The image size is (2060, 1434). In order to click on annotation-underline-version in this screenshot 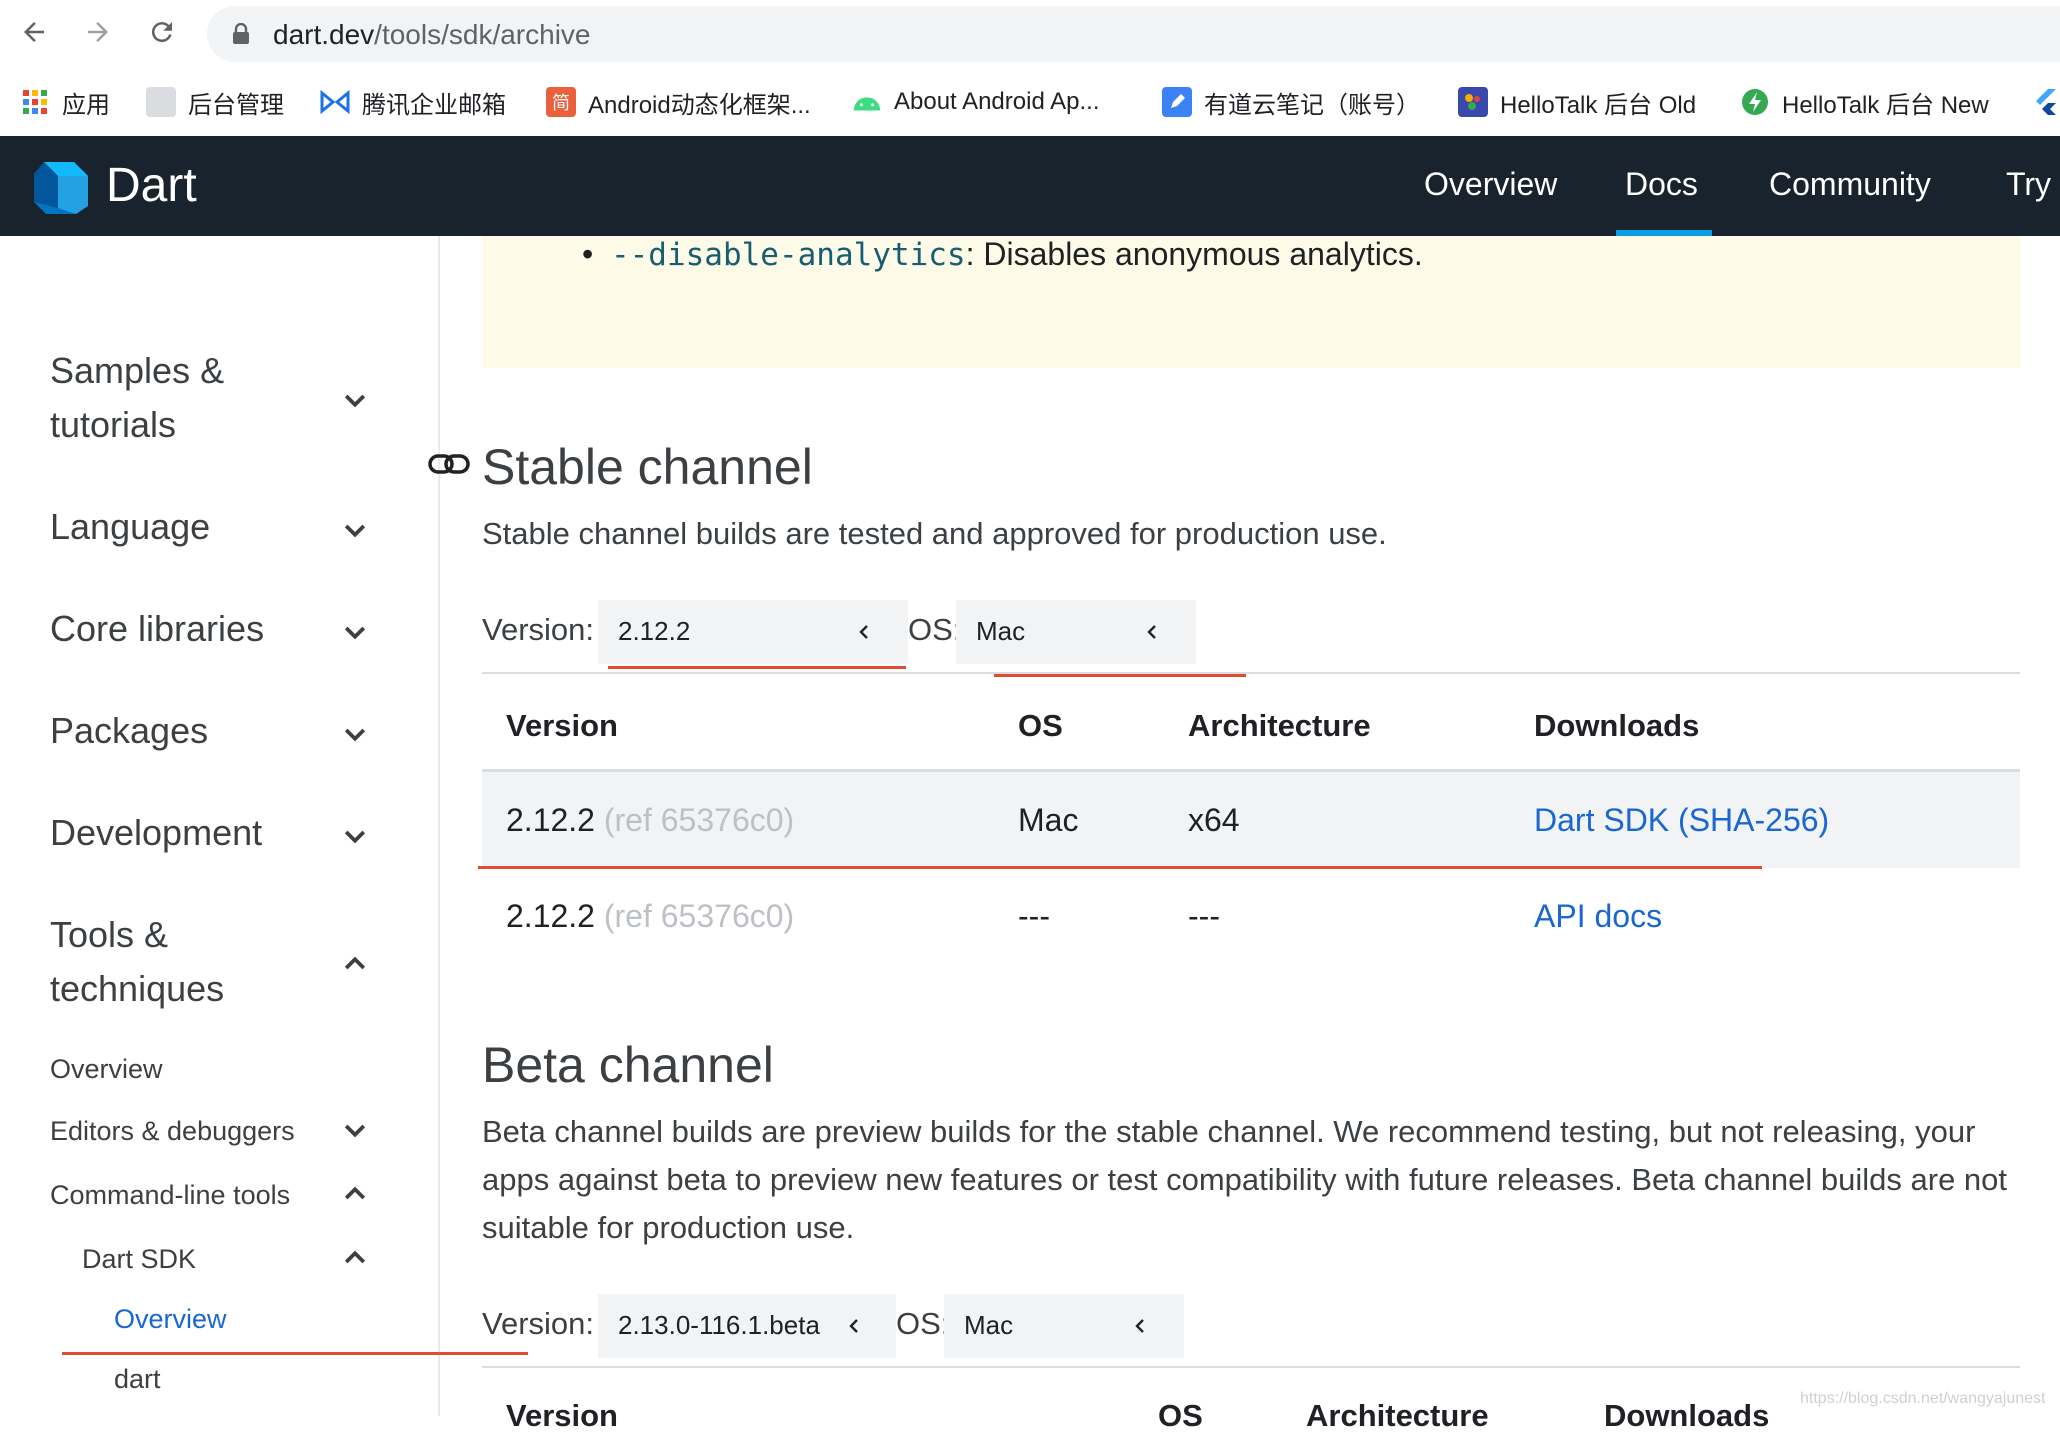, I will do `click(757, 667)`.